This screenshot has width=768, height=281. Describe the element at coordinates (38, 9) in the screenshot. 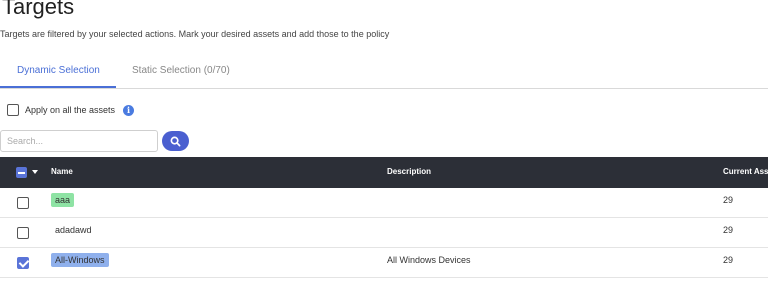

I see `page-title: Targets` at that location.